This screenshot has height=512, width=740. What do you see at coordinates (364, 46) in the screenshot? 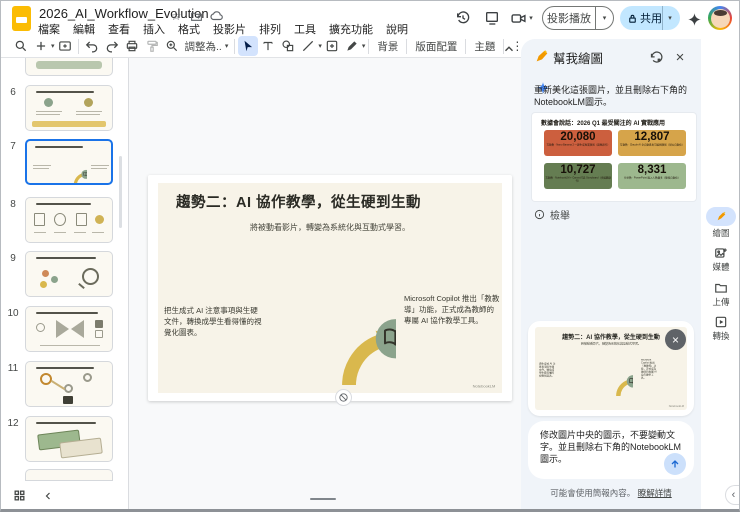
I see `pen-caret: ▾` at bounding box center [364, 46].